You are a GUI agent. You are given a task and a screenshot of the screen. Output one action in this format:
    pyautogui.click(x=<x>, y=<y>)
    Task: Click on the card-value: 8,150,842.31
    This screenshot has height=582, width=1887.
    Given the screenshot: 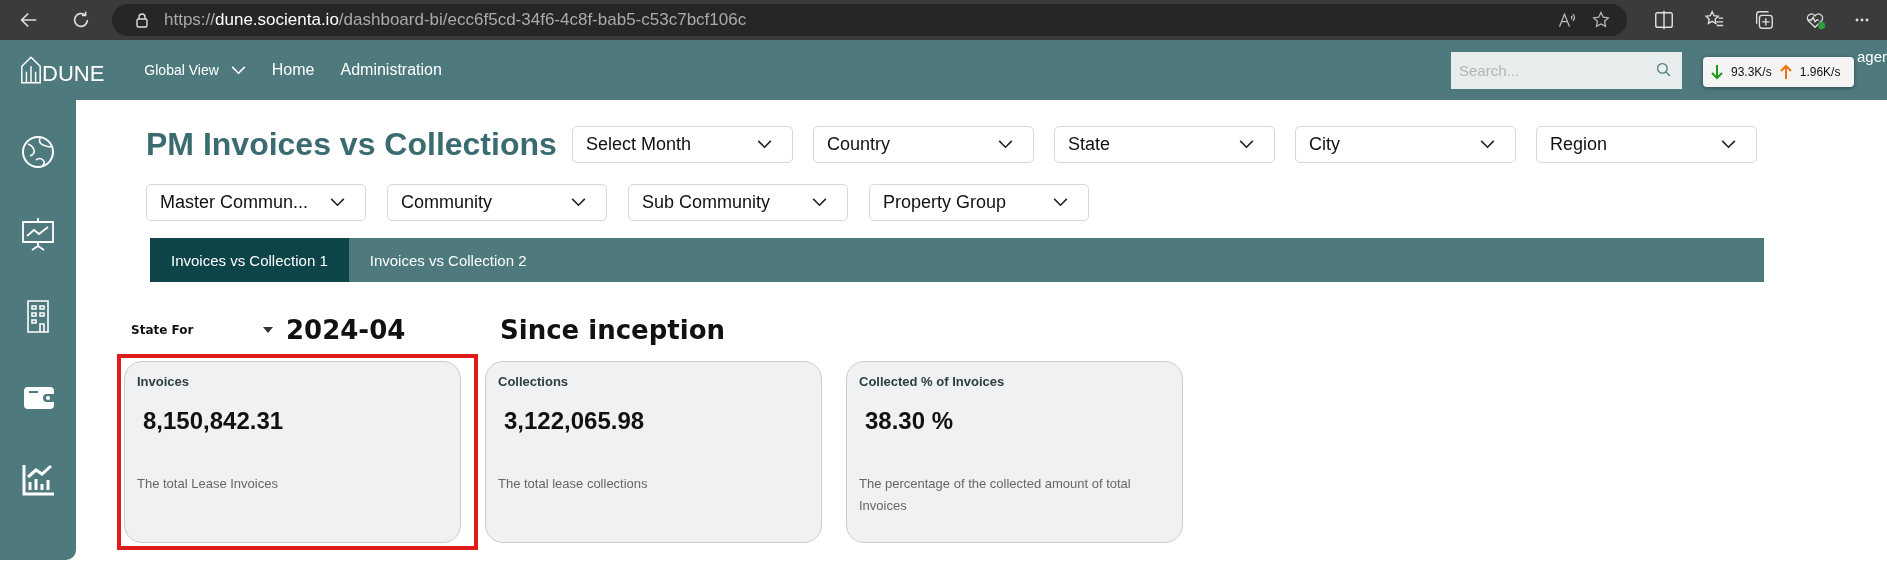 What is the action you would take?
    pyautogui.click(x=214, y=421)
    